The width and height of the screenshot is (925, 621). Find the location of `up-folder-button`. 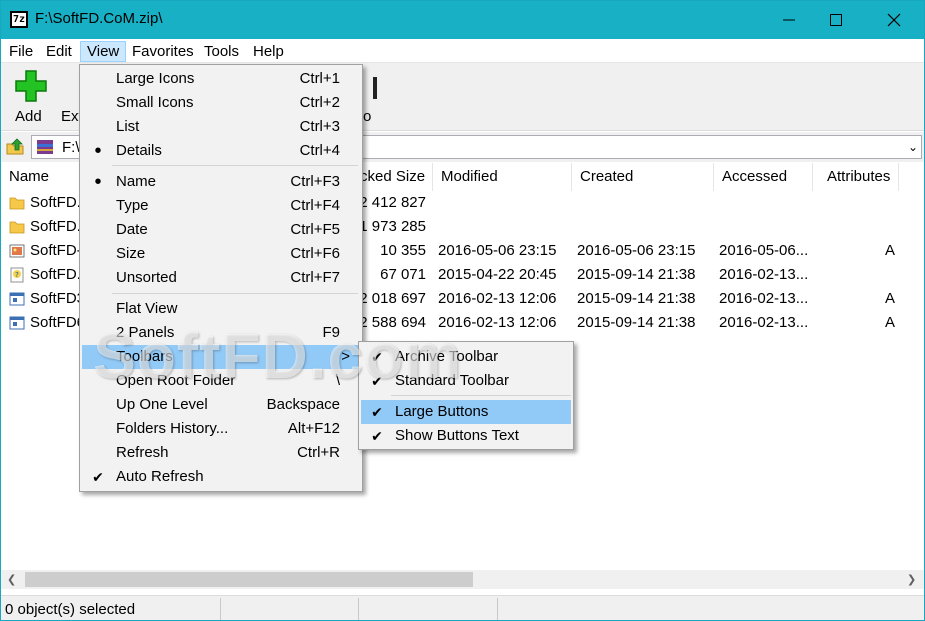

up-folder-button is located at coordinates (16, 147).